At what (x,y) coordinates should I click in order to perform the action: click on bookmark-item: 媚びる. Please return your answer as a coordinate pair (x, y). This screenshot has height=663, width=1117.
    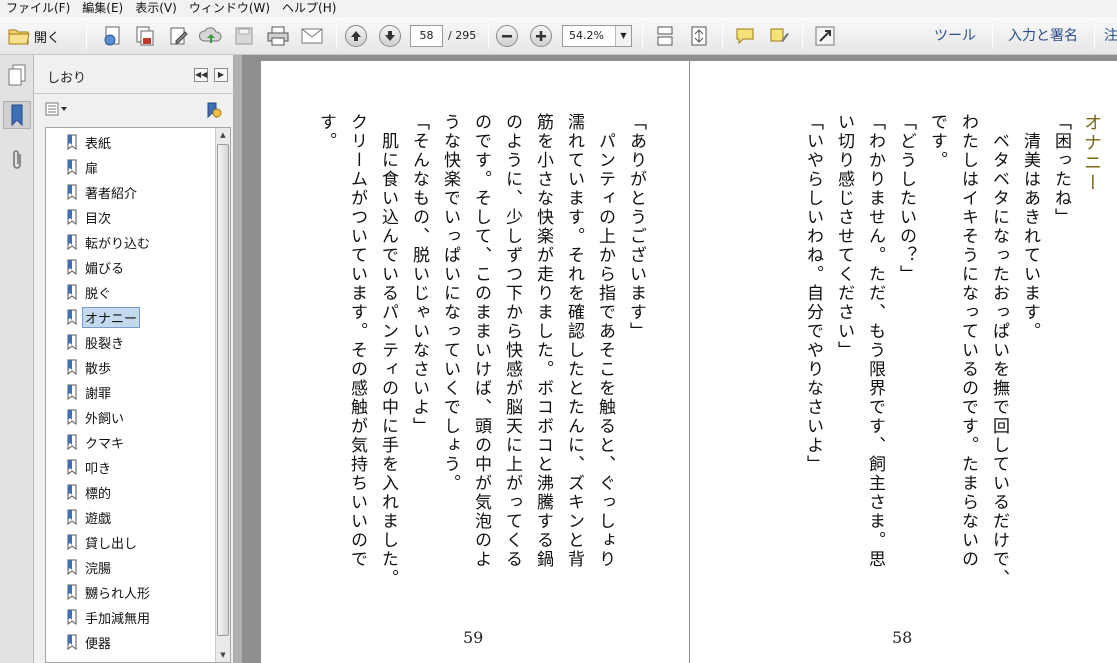
    Looking at the image, I should click on (95, 267).